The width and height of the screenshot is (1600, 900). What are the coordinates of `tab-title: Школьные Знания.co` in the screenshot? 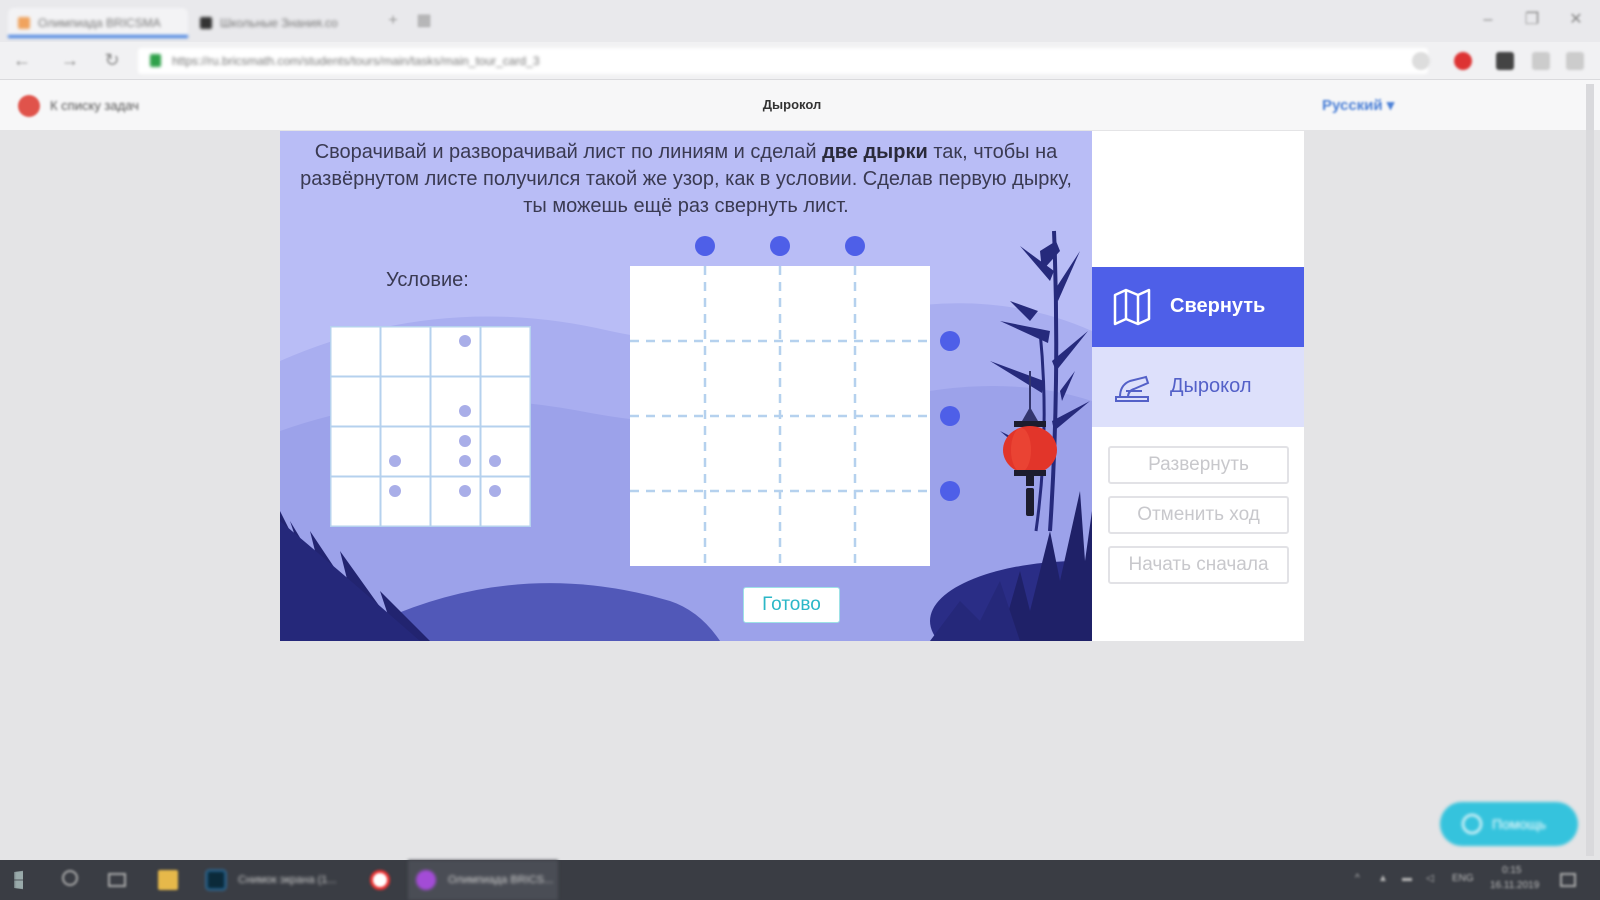 It's located at (279, 23).